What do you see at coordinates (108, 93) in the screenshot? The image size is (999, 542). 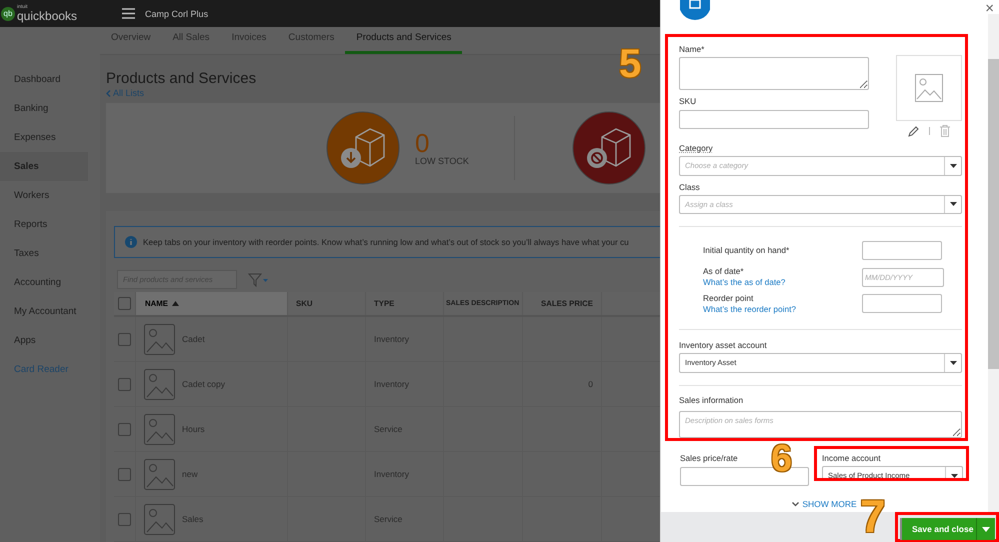 I see `chevron-left-icon` at bounding box center [108, 93].